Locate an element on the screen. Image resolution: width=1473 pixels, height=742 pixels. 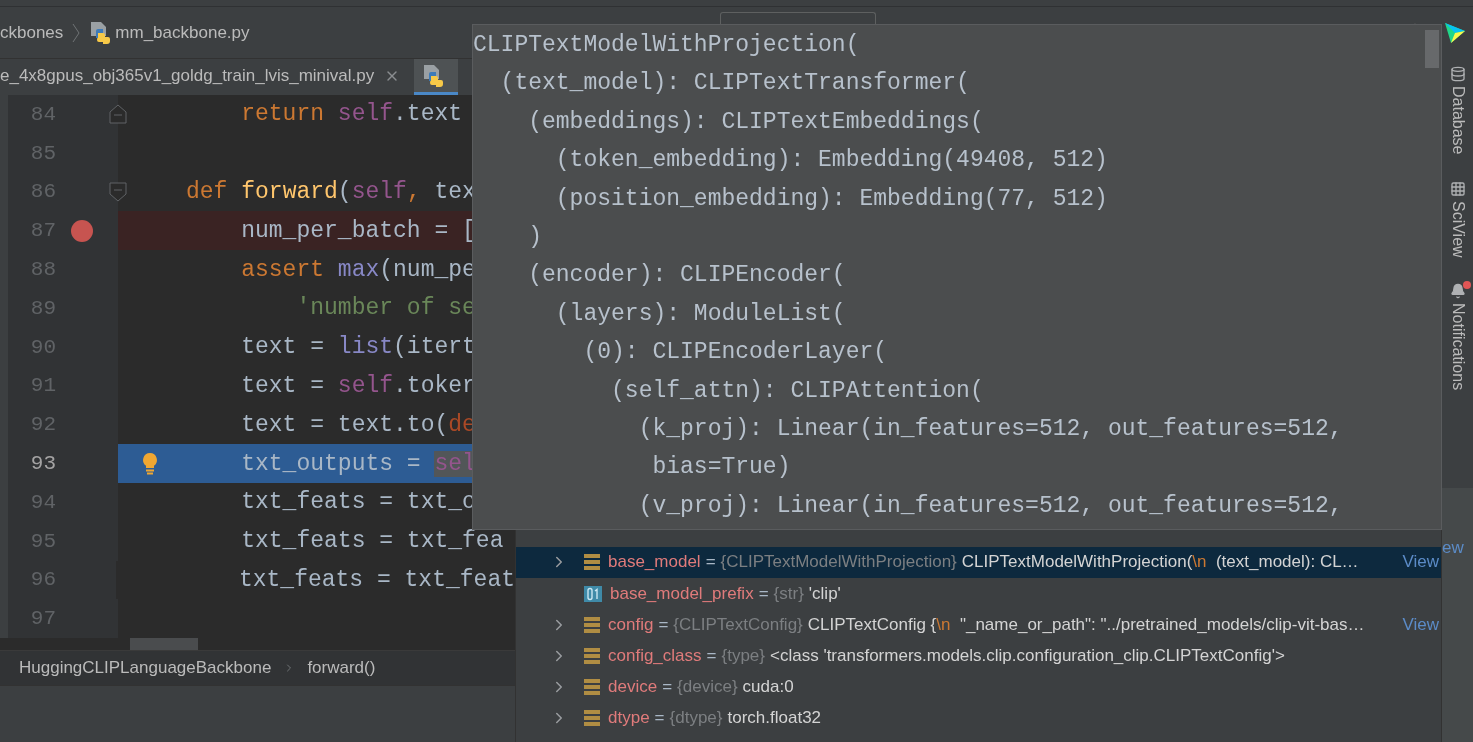
app-logo-icon is located at coordinates (1455, 32).